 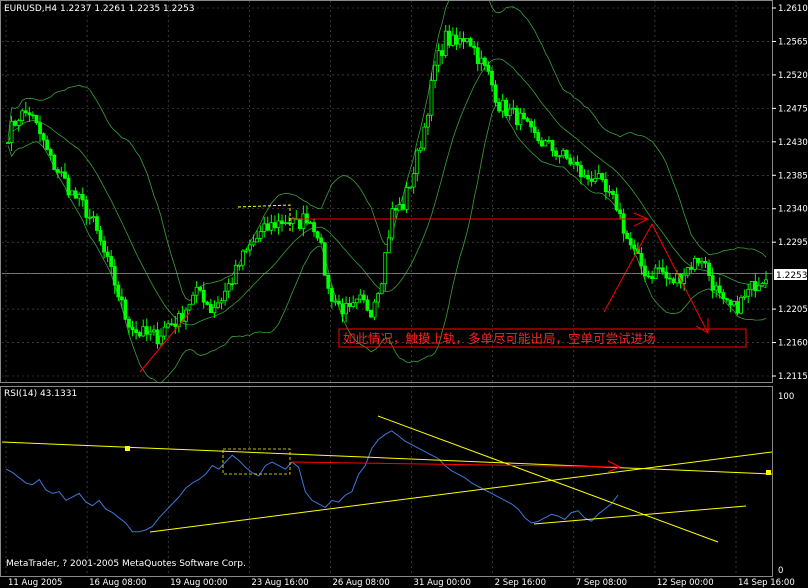 I want to click on rsi-title: RSI(14) 43.1331, so click(x=40, y=394).